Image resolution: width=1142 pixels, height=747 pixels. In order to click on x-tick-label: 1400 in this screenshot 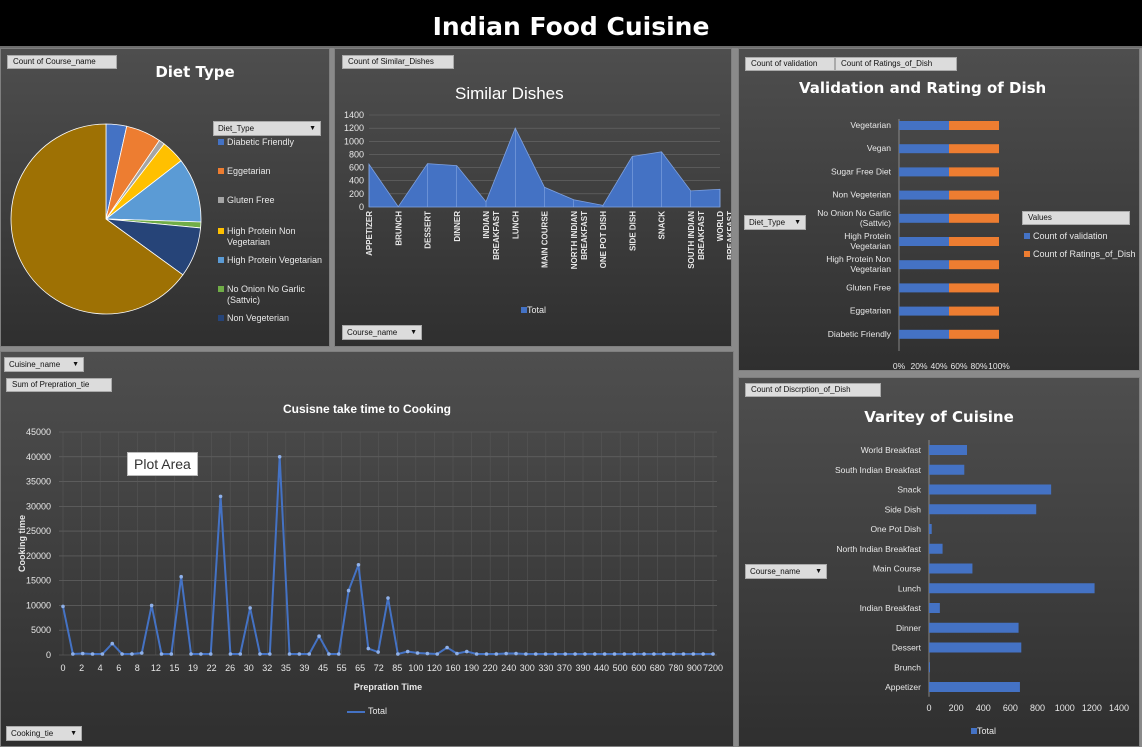, I will do `click(1119, 708)`.